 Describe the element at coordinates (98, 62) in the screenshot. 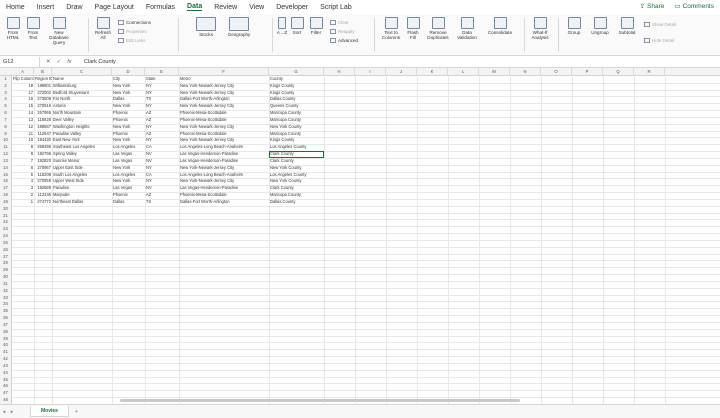

I see `formula-input: Clark County` at that location.